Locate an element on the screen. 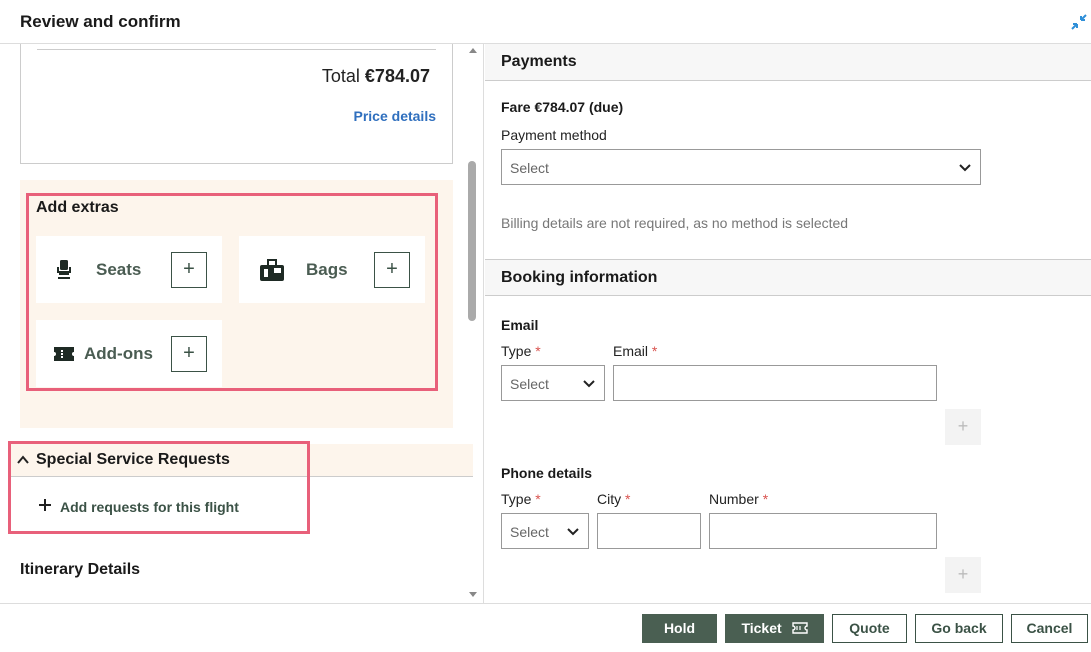 This screenshot has width=1091, height=652. email-input is located at coordinates (775, 383).